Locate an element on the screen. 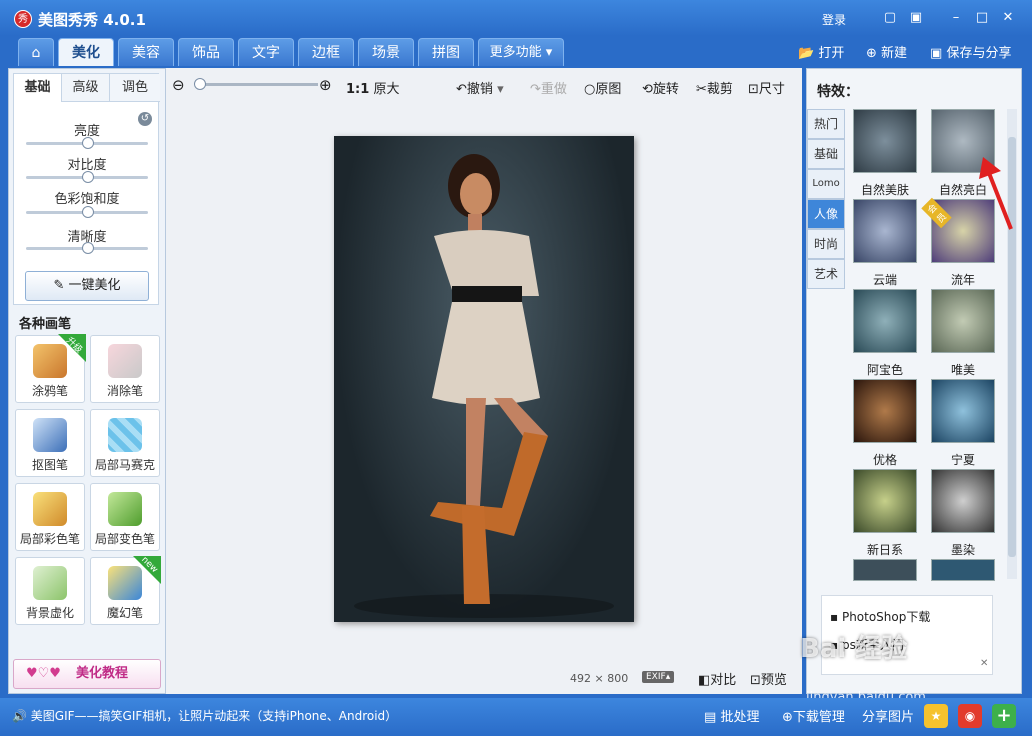  times-sign: × is located at coordinates (599, 678).